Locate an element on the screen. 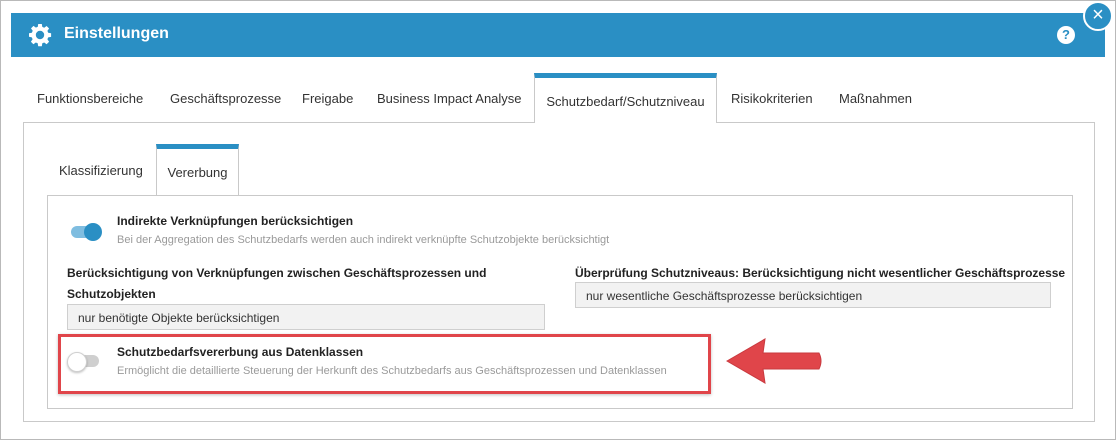  help-button: ? is located at coordinates (1066, 35).